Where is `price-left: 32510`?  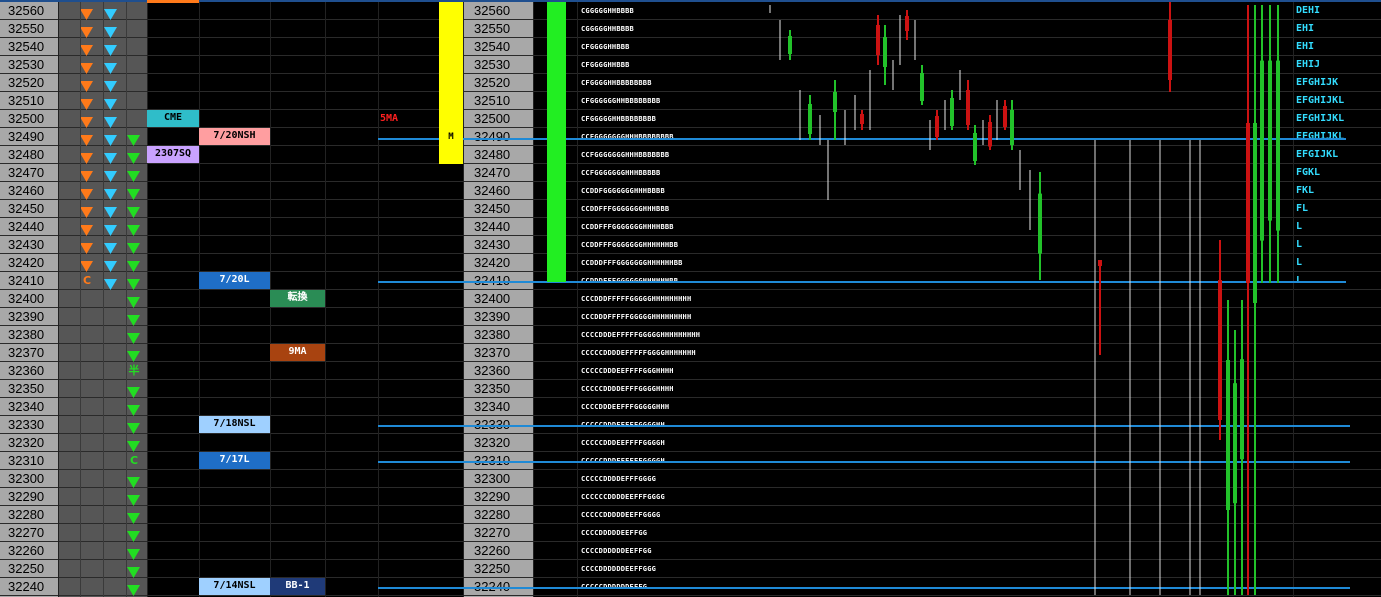
price-left: 32510 is located at coordinates (26, 100).